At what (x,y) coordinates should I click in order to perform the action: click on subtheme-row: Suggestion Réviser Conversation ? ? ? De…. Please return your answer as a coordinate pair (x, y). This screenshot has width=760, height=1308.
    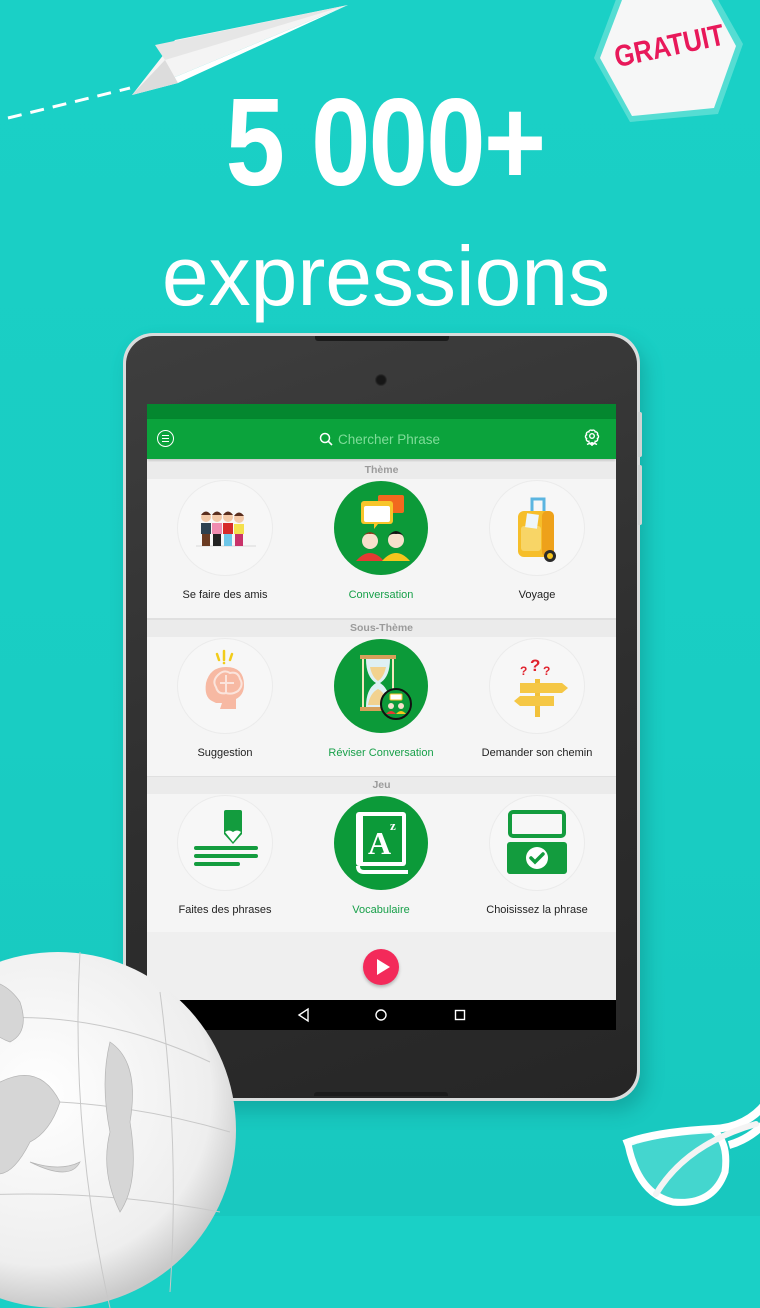
    Looking at the image, I should click on (381, 707).